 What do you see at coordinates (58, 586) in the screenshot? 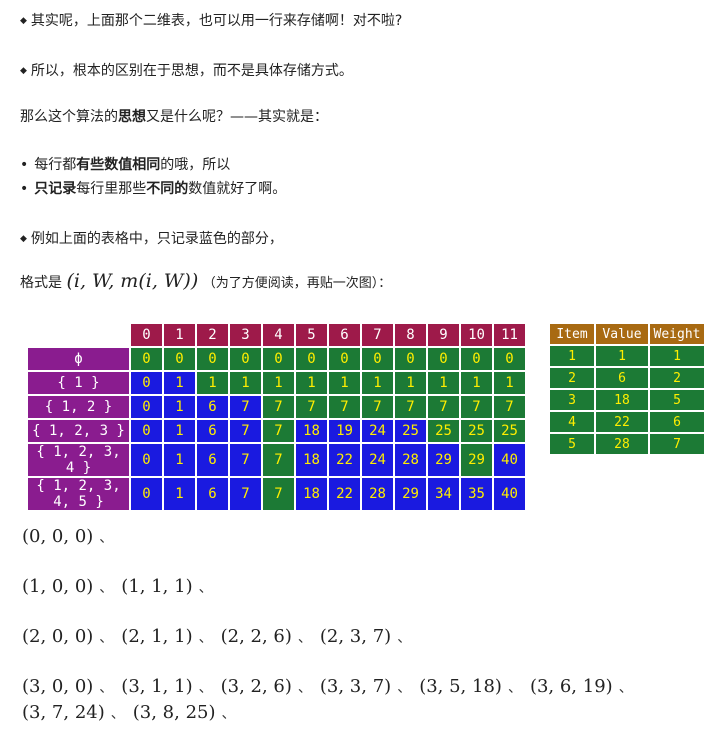
I see `sequence-tuple: (1, 0, 0)` at bounding box center [58, 586].